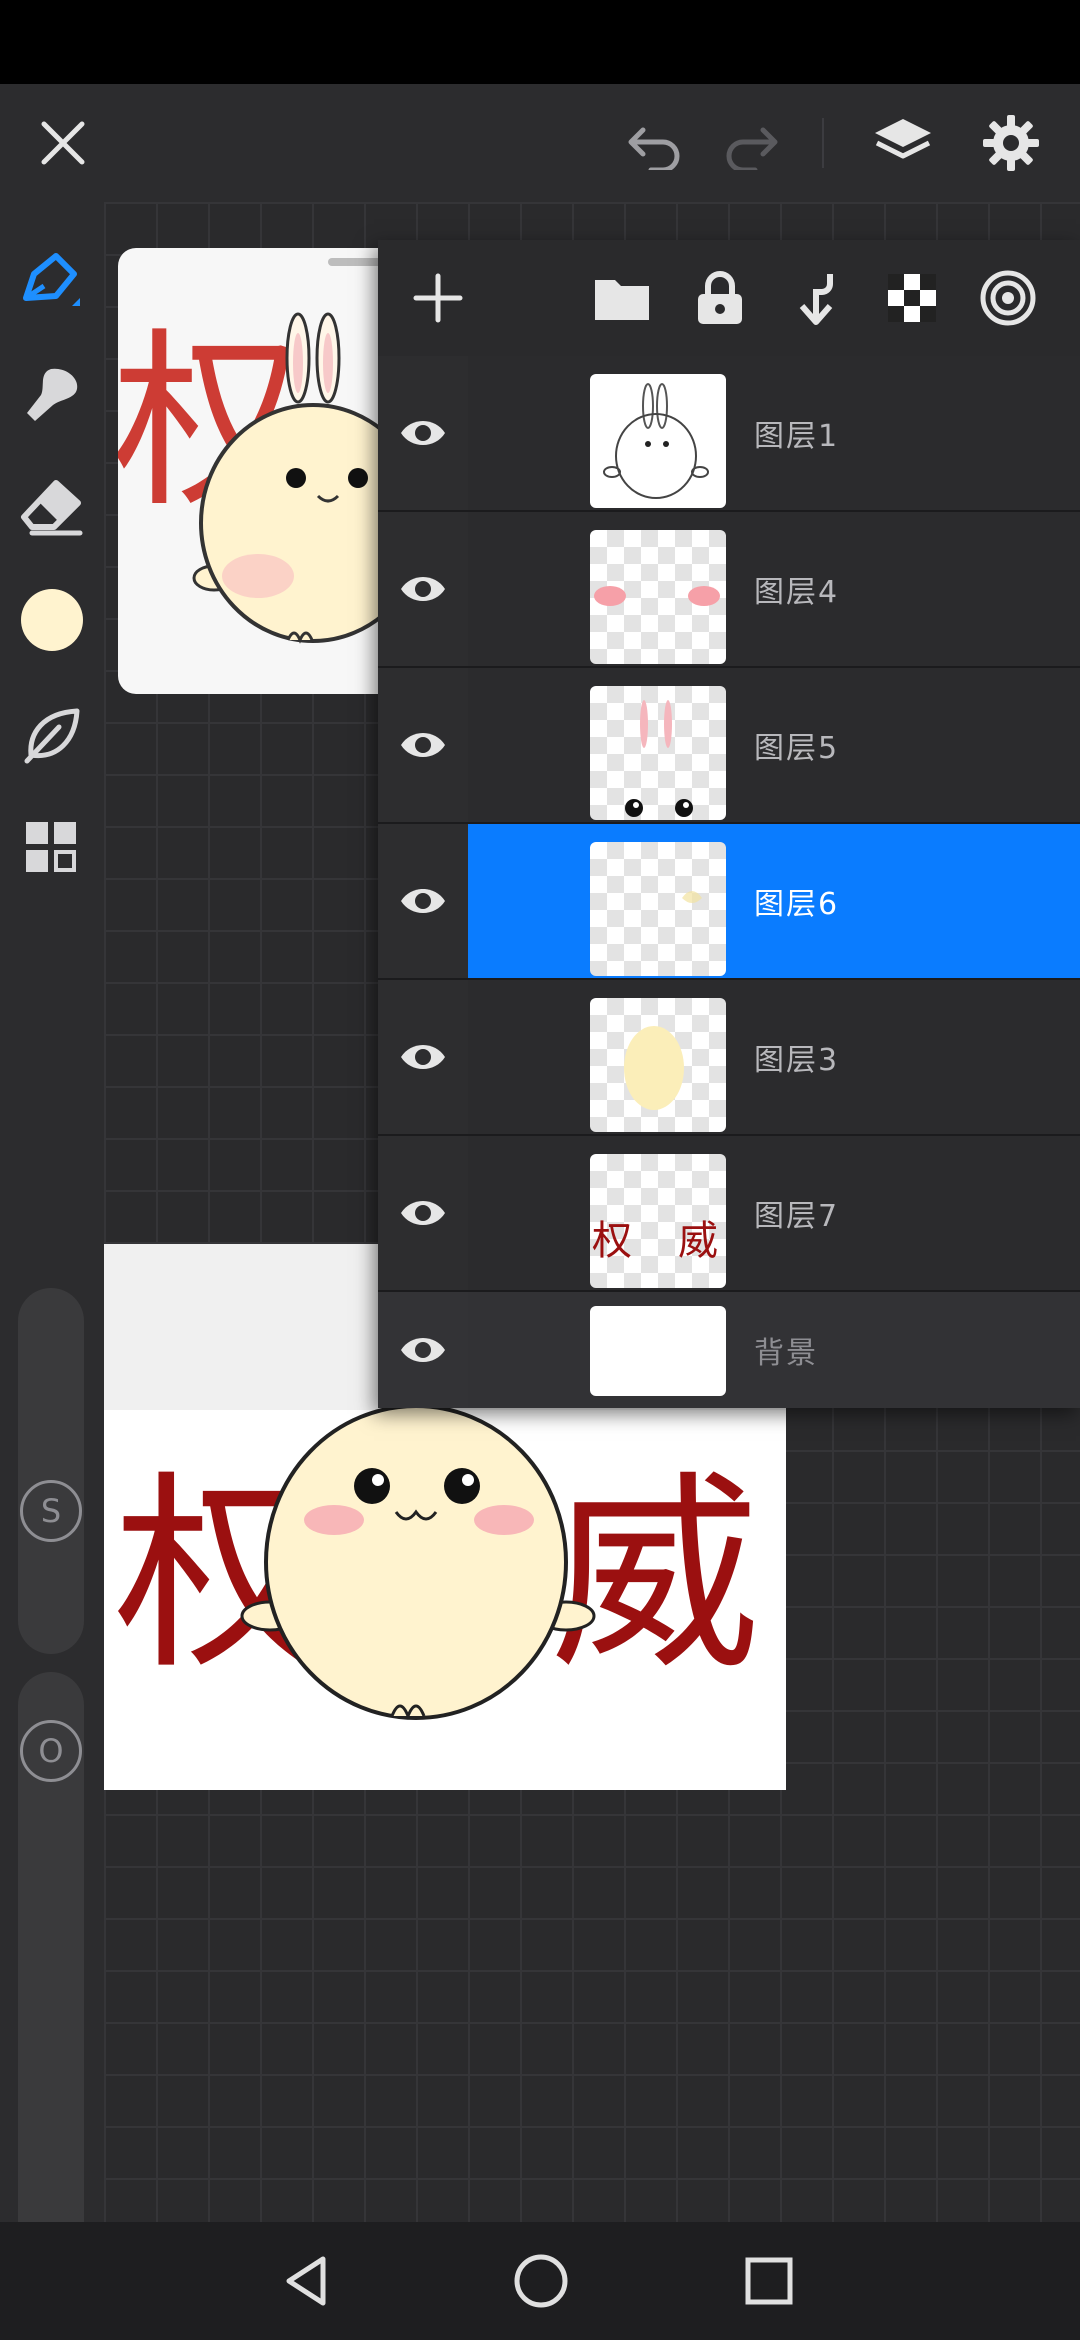  I want to click on leaf-icon, so click(52, 734).